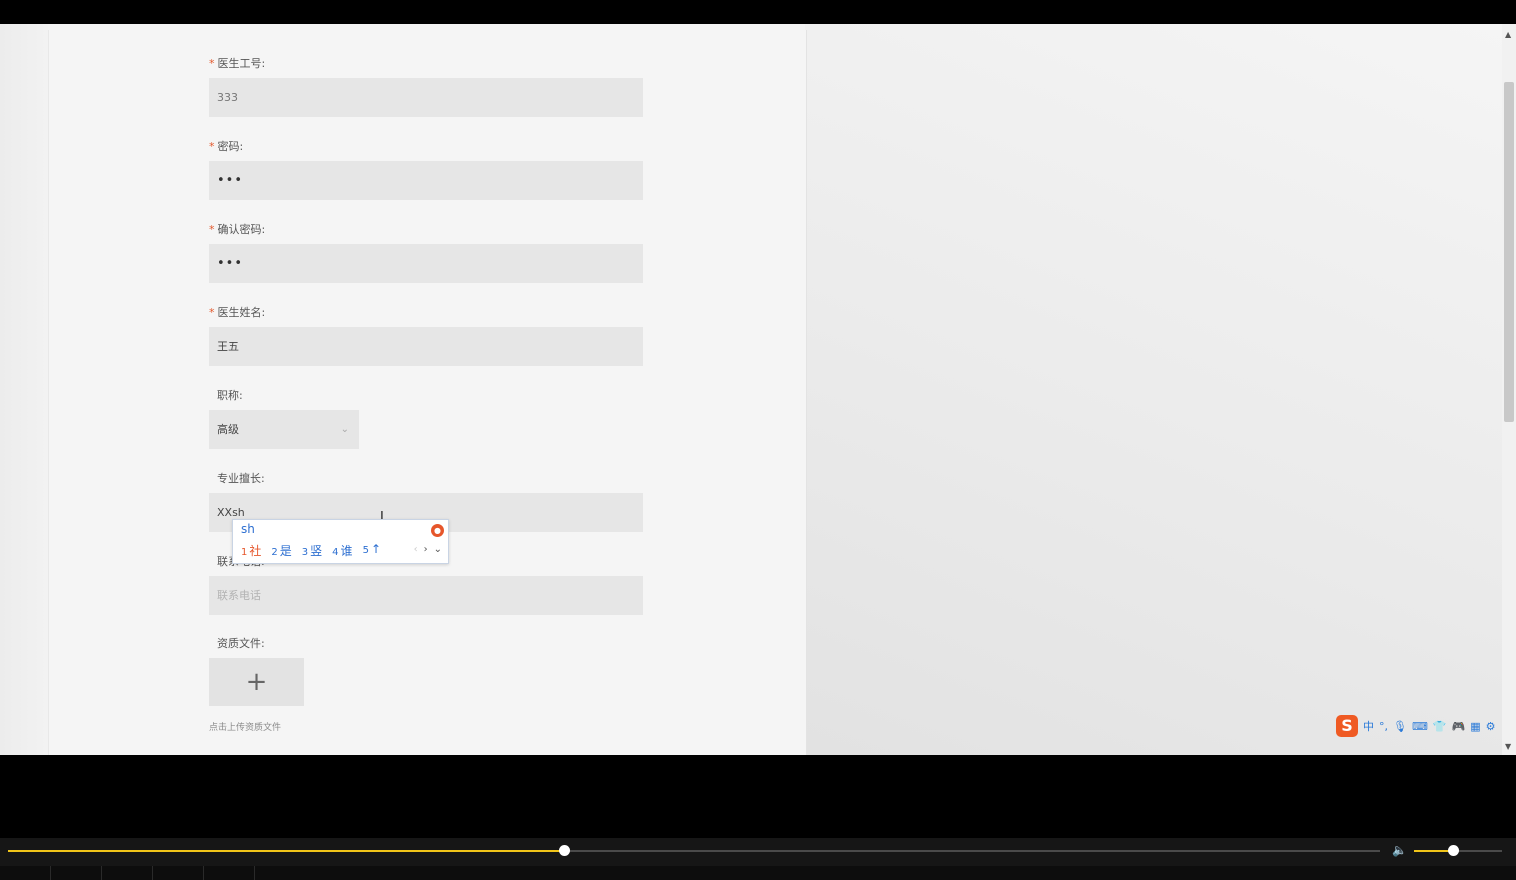 The height and width of the screenshot is (880, 1516). I want to click on ime-candidate: 4谁, so click(342, 550).